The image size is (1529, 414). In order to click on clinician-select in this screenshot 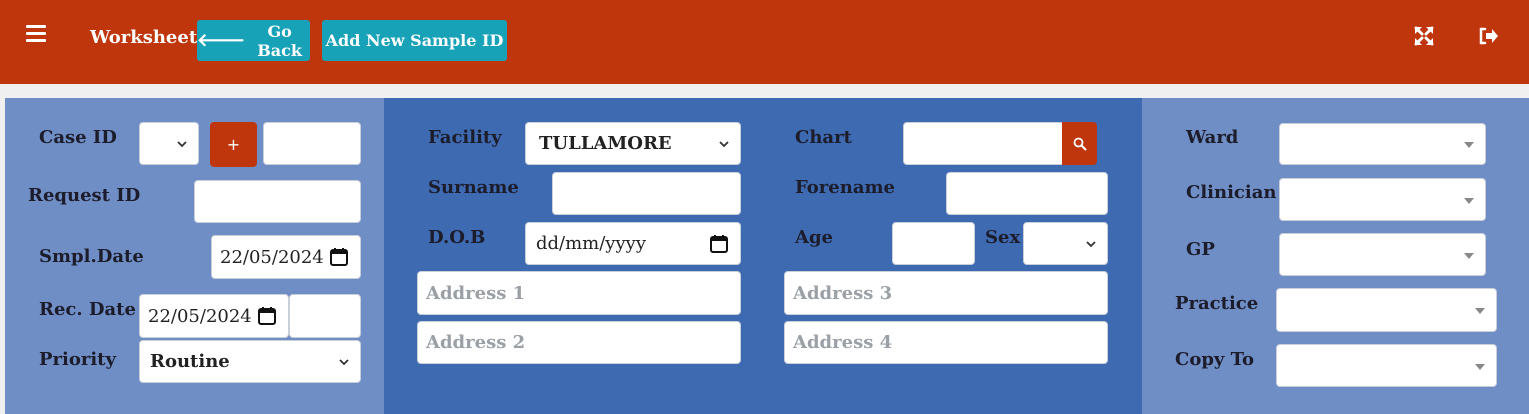, I will do `click(1382, 199)`.